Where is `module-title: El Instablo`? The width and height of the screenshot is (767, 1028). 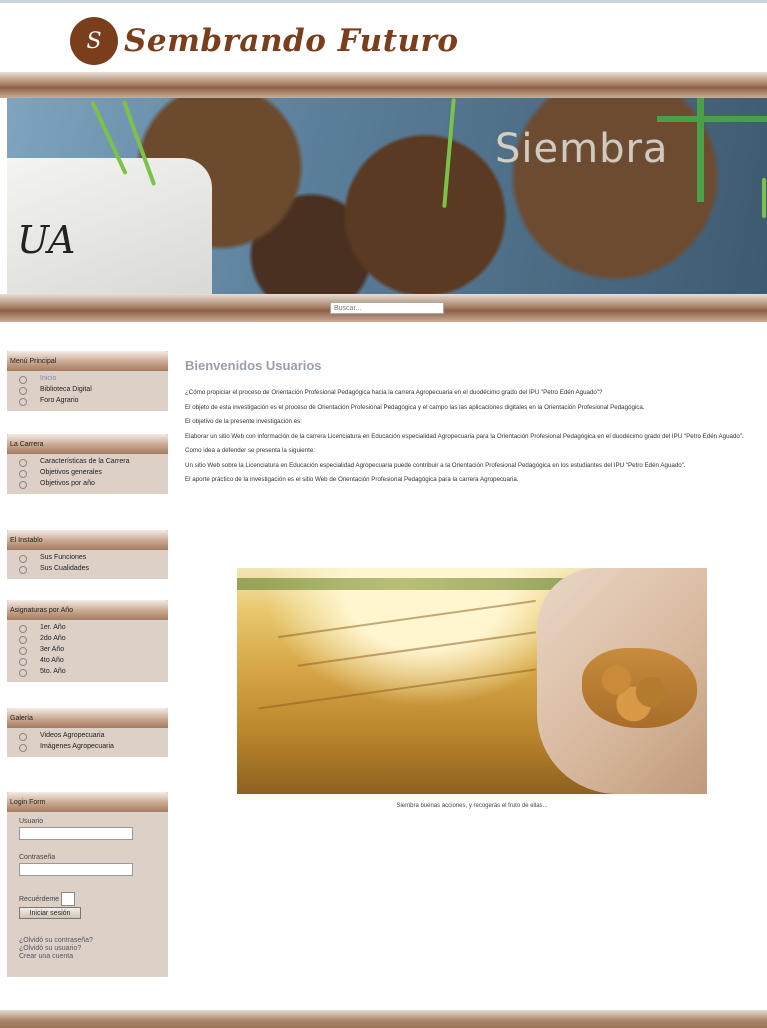
module-title: El Instablo is located at coordinates (87, 540).